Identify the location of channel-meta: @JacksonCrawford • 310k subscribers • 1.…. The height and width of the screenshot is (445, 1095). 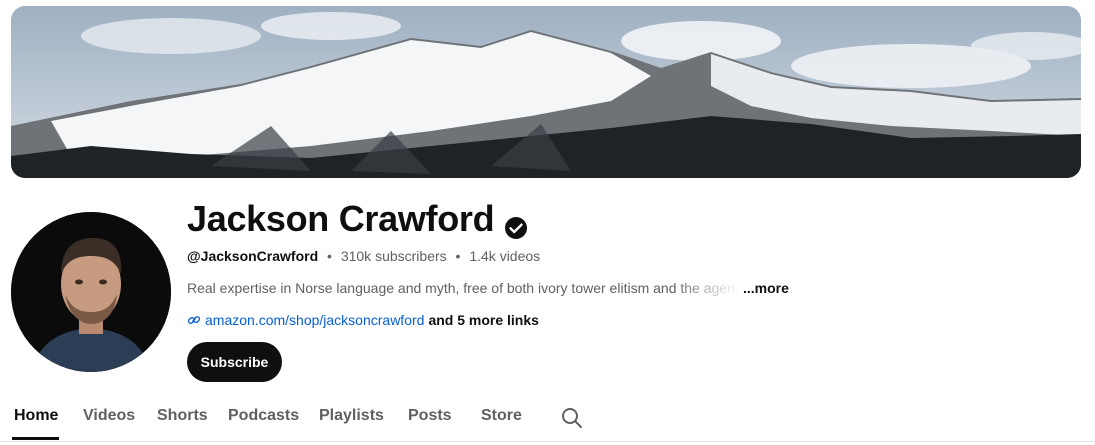
(363, 256).